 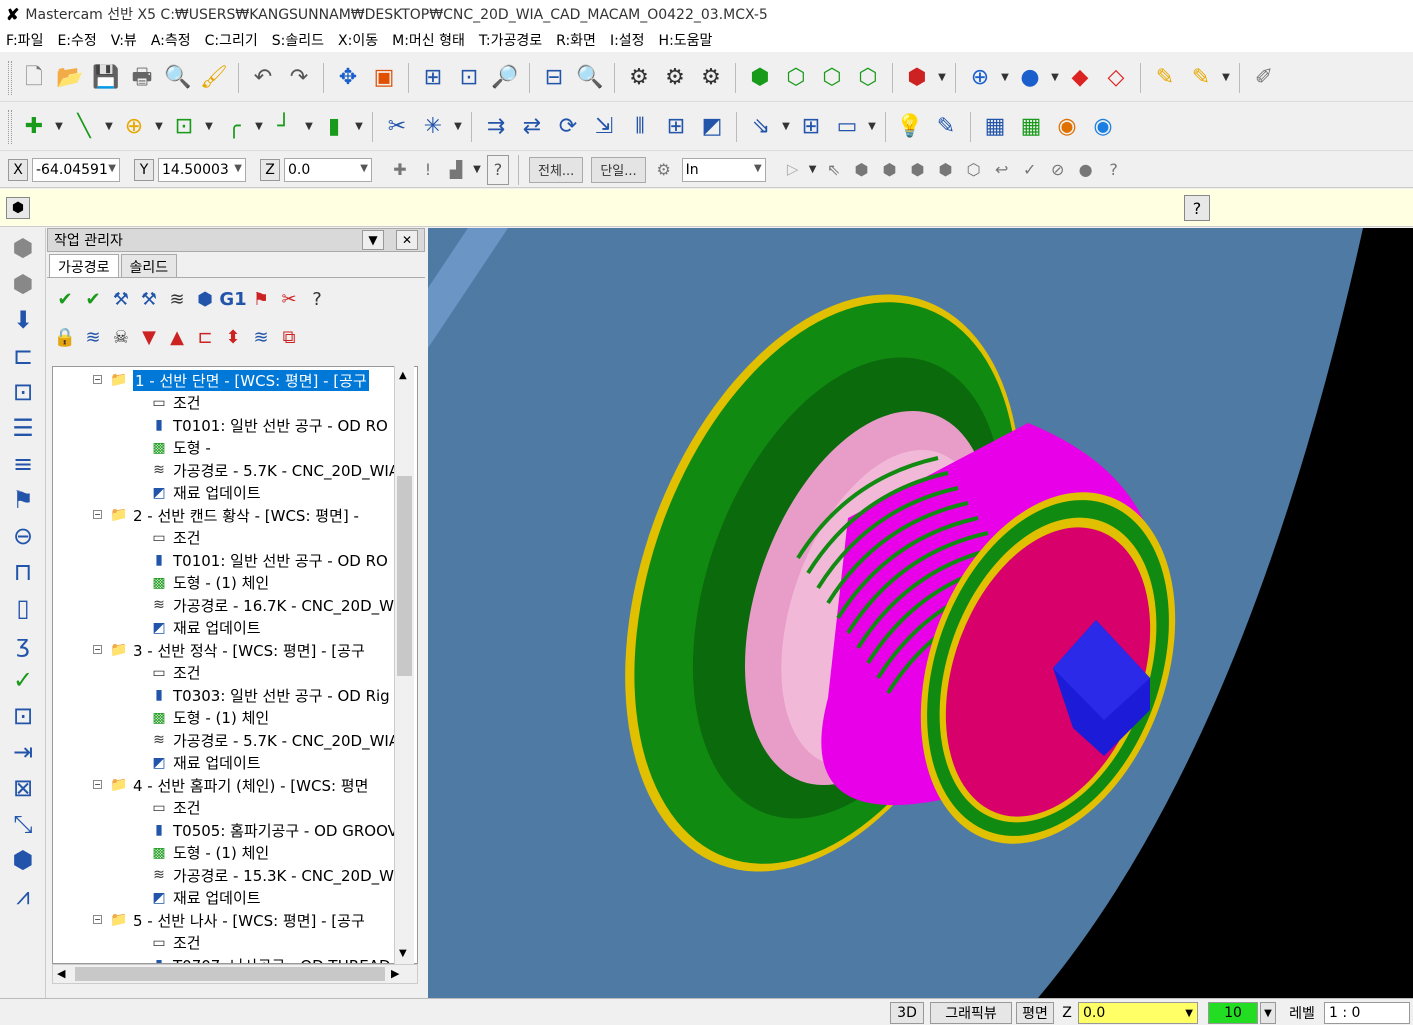 I want to click on operation-child-node: ▮ T0101: 일반 선반 공구 - OD RO, so click(x=268, y=425).